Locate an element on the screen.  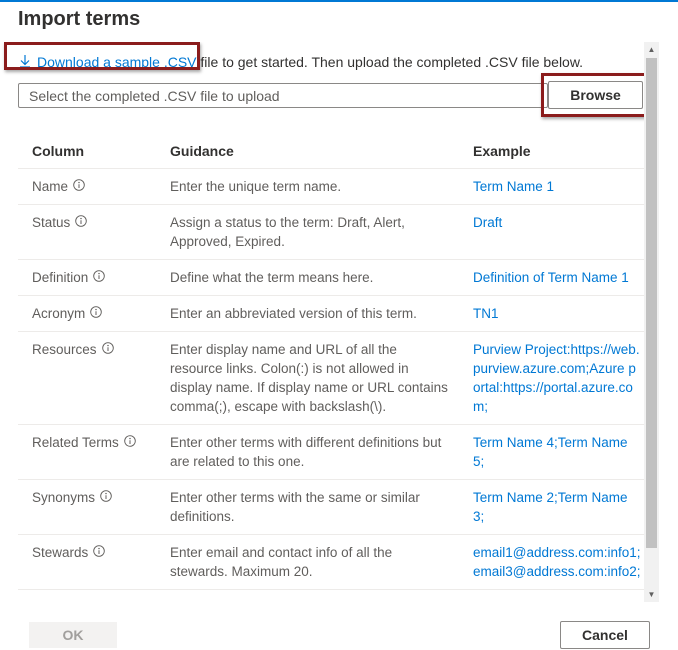
column-name: Acronym is located at coordinates (59, 313).